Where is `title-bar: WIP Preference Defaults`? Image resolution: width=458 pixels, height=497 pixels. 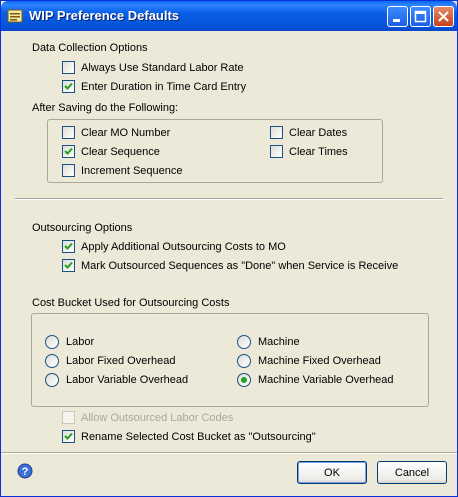
title-bar: WIP Preference Defaults is located at coordinates (229, 16).